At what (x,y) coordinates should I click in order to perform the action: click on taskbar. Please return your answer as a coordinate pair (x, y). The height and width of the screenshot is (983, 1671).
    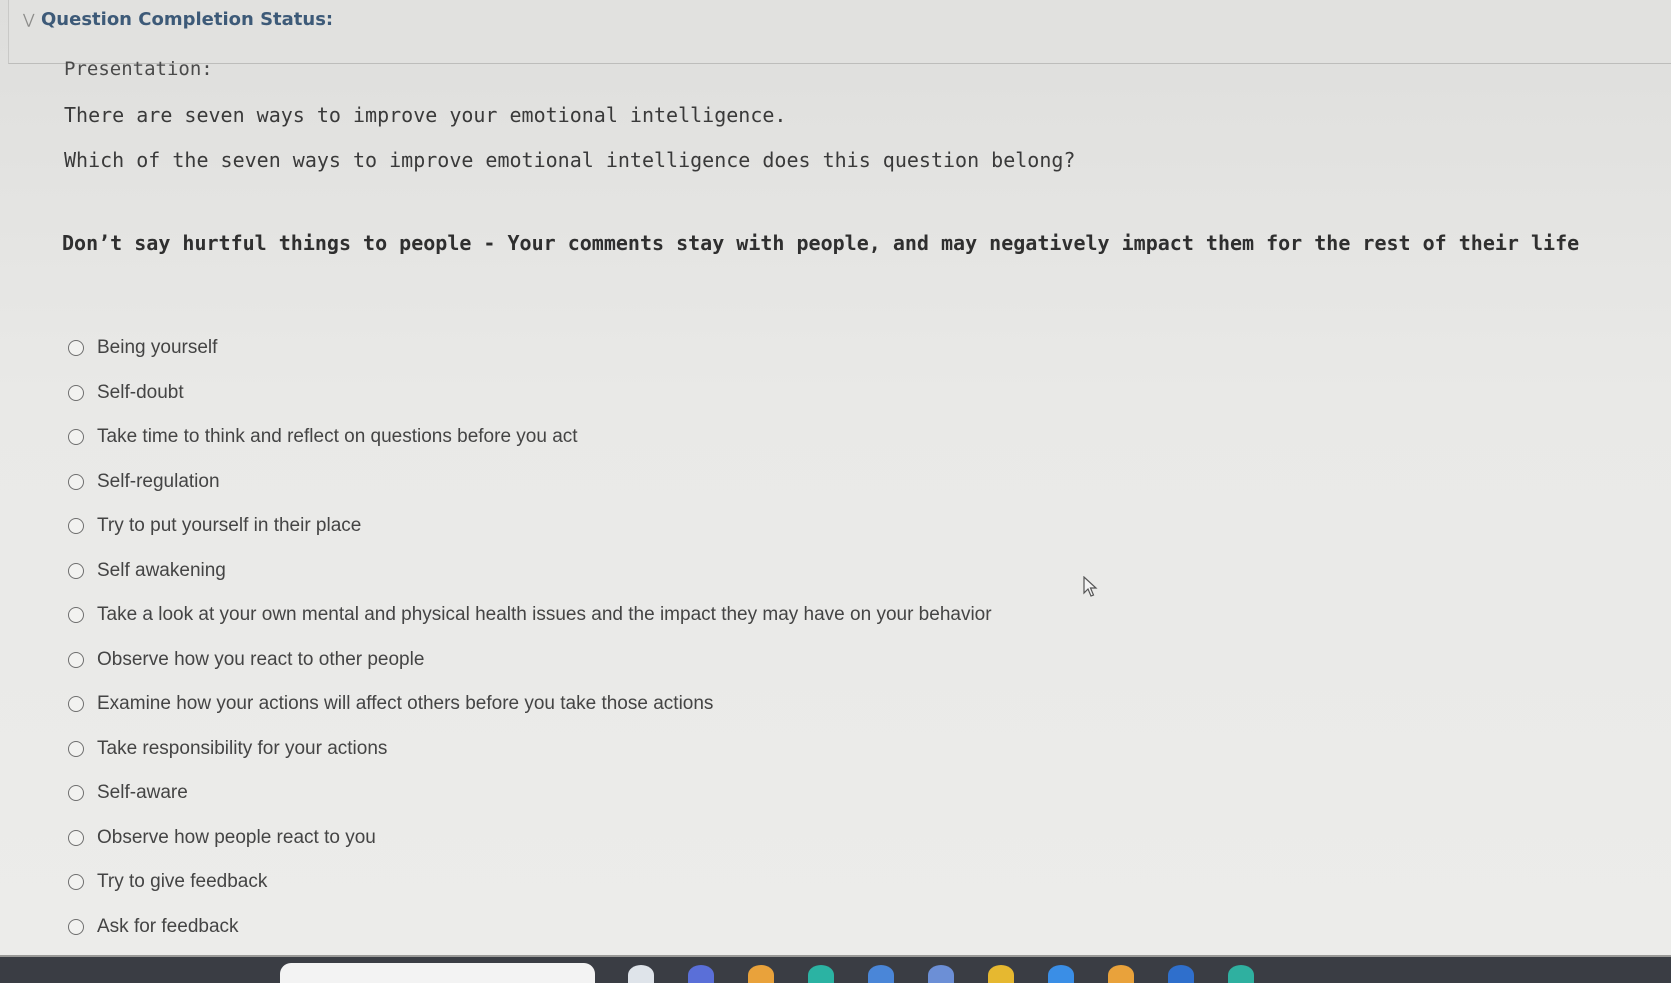
    Looking at the image, I should click on (835, 969).